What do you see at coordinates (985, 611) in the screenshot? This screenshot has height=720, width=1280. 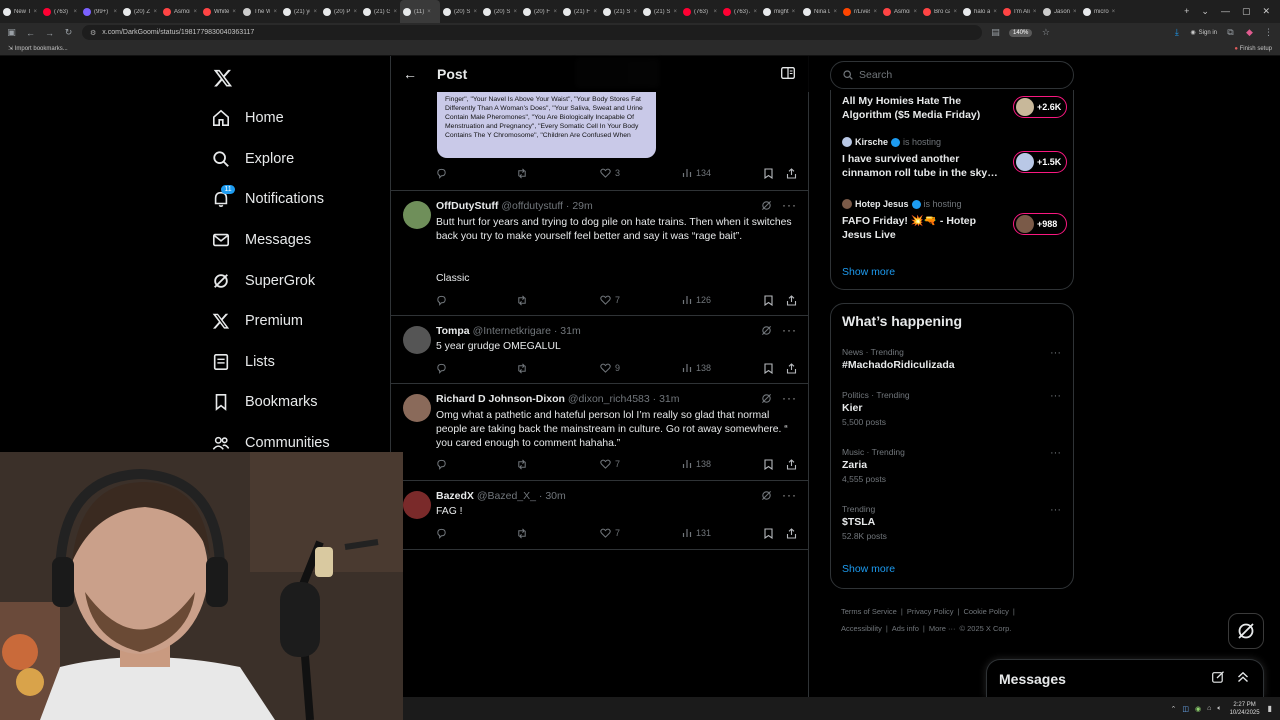 I see `footer-link: Cookie Policy` at bounding box center [985, 611].